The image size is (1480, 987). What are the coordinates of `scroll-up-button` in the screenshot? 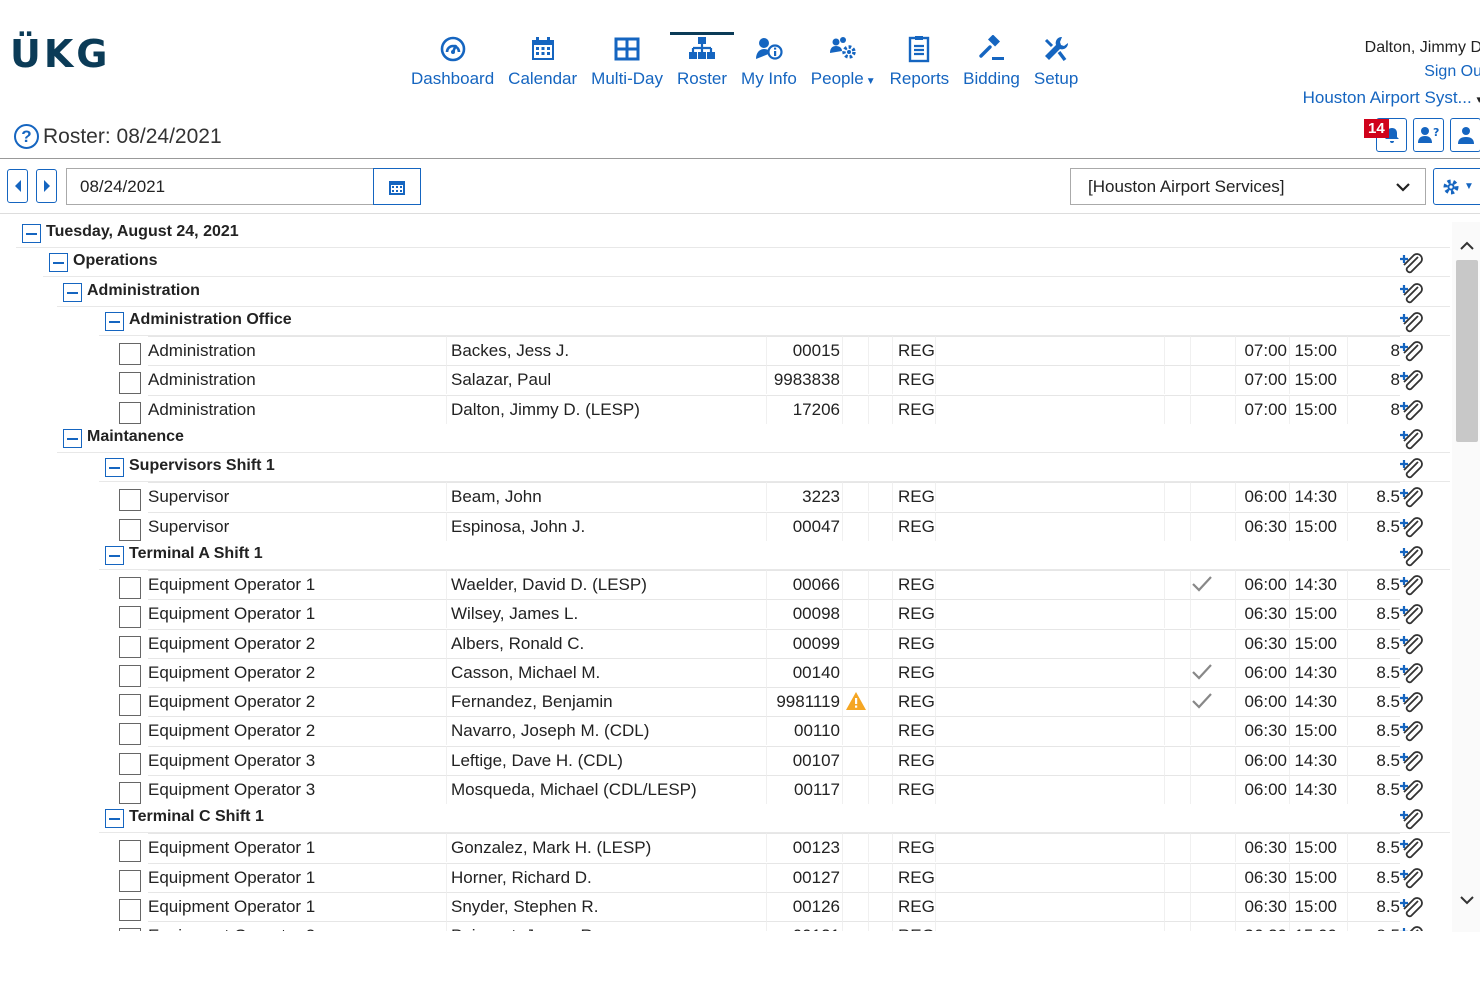 It's located at (1467, 246).